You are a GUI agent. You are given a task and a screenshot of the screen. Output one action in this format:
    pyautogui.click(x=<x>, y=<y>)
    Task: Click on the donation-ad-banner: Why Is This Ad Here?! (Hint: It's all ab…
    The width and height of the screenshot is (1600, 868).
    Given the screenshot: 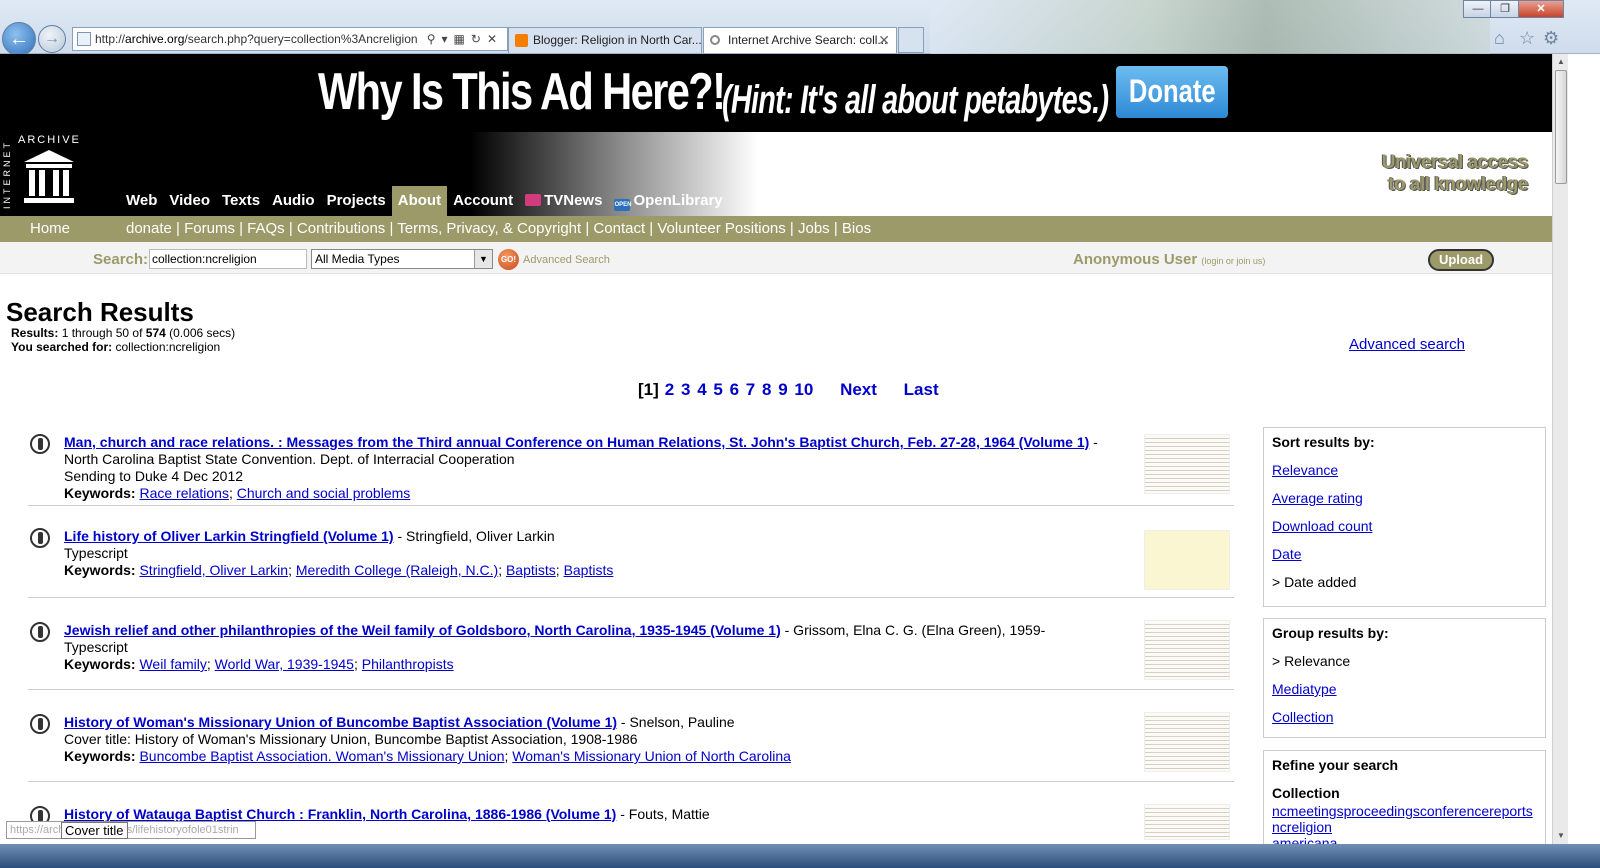 What is the action you would take?
    pyautogui.click(x=776, y=93)
    